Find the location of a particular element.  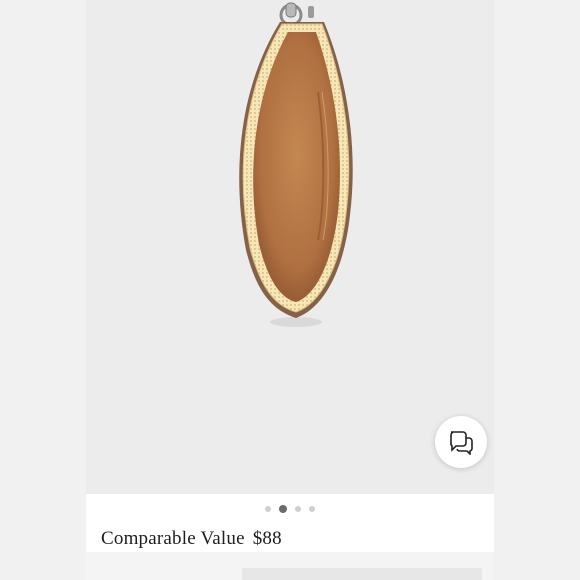

chat-button is located at coordinates (461, 442).